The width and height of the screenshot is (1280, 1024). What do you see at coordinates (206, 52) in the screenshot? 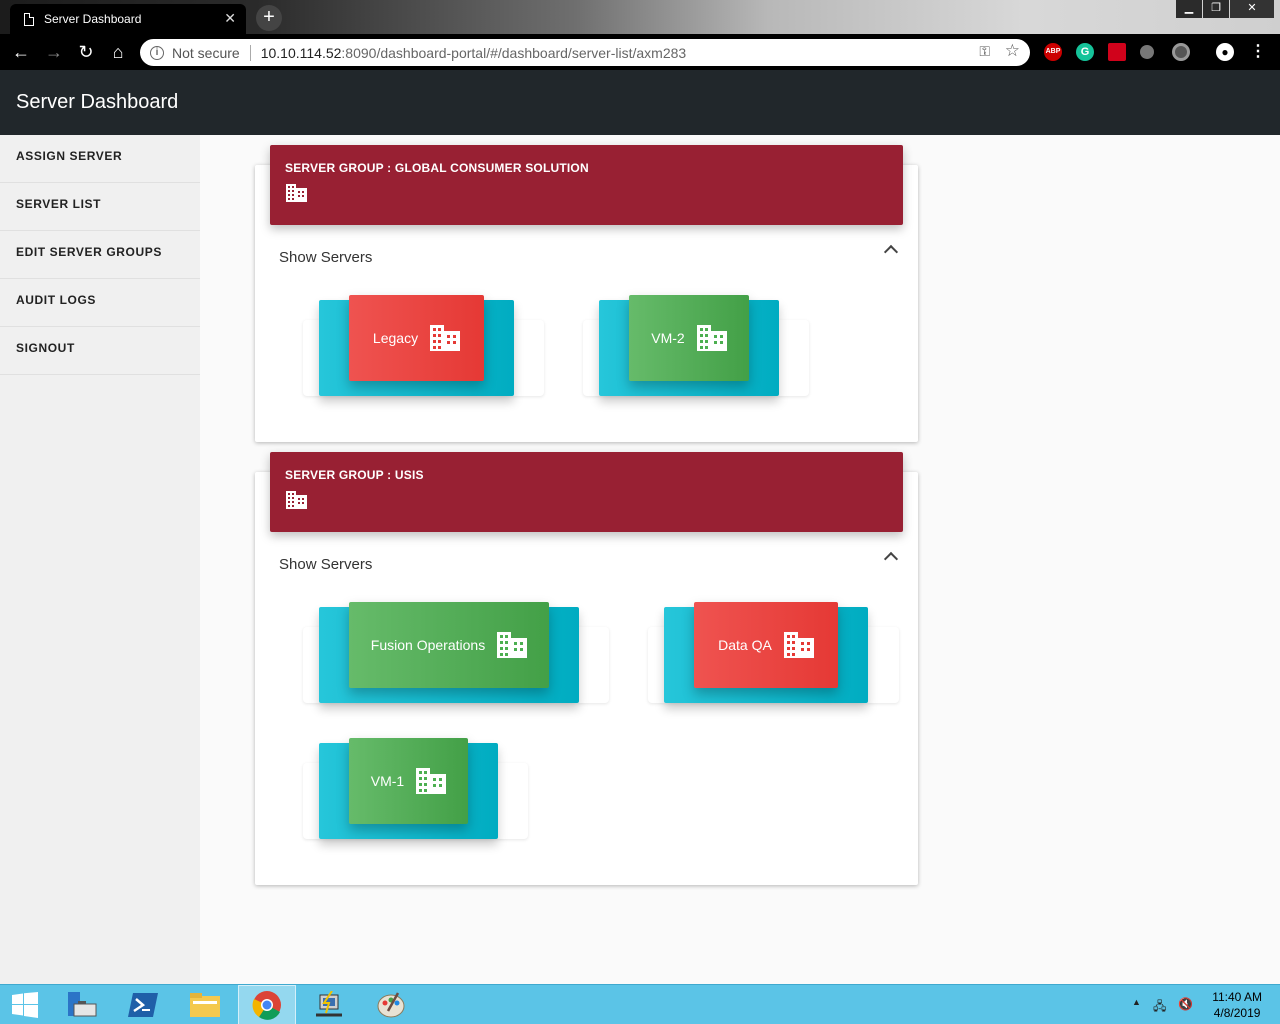
I see `security-label: Not secure` at bounding box center [206, 52].